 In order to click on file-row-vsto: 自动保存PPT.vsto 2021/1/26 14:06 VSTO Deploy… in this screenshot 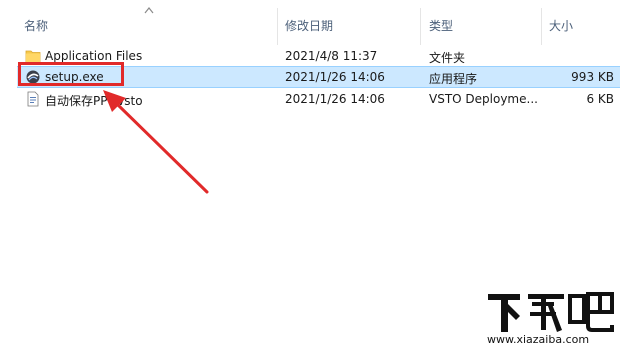, I will do `click(318, 99)`.